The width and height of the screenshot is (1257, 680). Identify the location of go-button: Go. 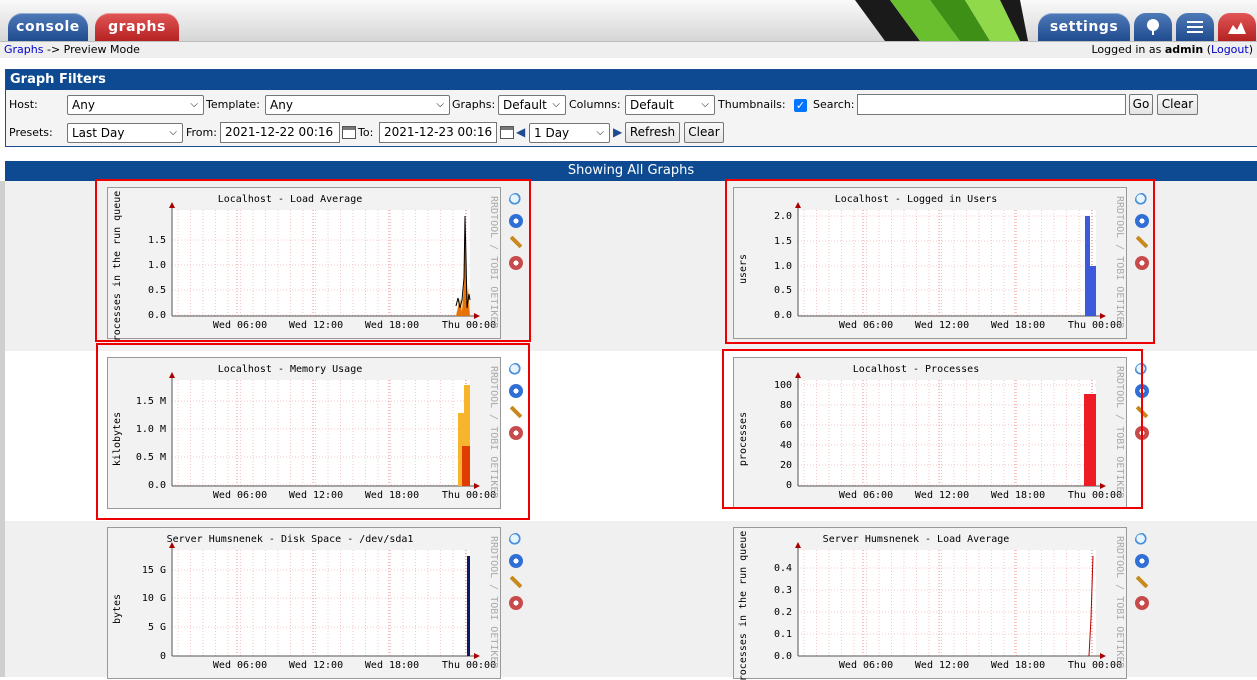
(1141, 104).